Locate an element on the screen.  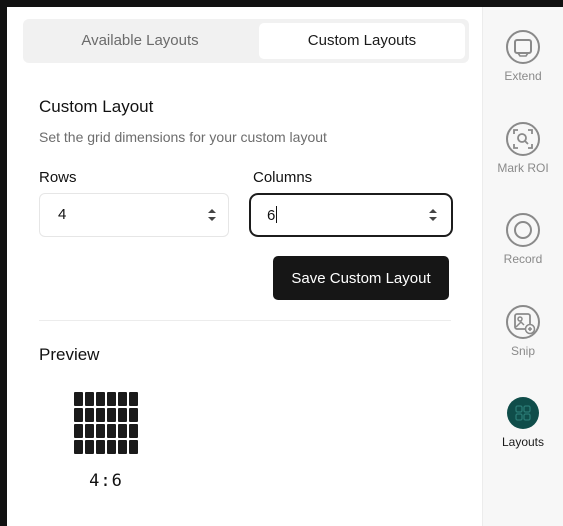
section-divider is located at coordinates (245, 320).